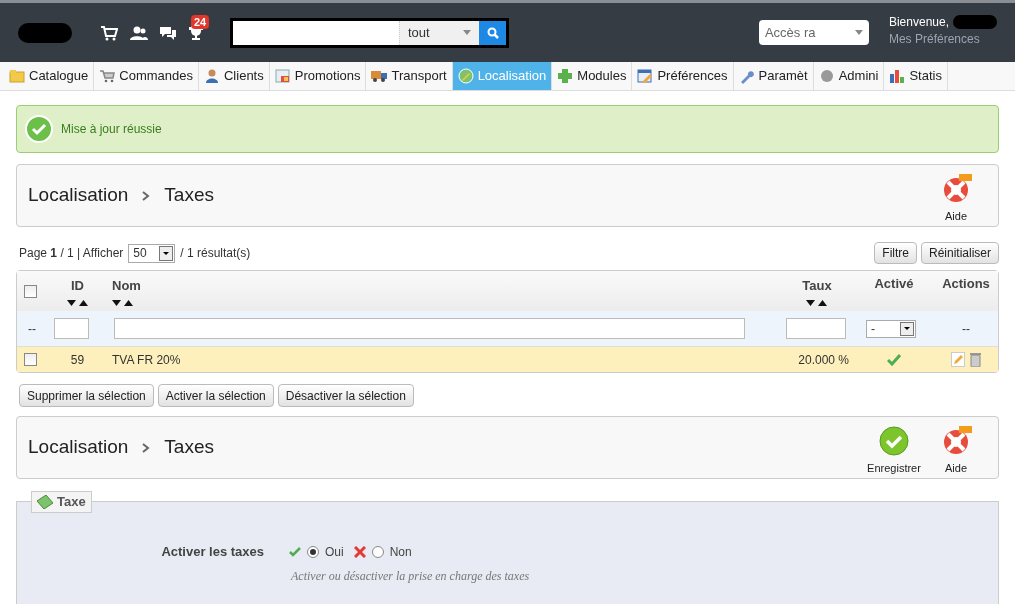 The height and width of the screenshot is (604, 1015). Describe the element at coordinates (212, 552) in the screenshot. I see `field-label: Activer les taxes` at that location.